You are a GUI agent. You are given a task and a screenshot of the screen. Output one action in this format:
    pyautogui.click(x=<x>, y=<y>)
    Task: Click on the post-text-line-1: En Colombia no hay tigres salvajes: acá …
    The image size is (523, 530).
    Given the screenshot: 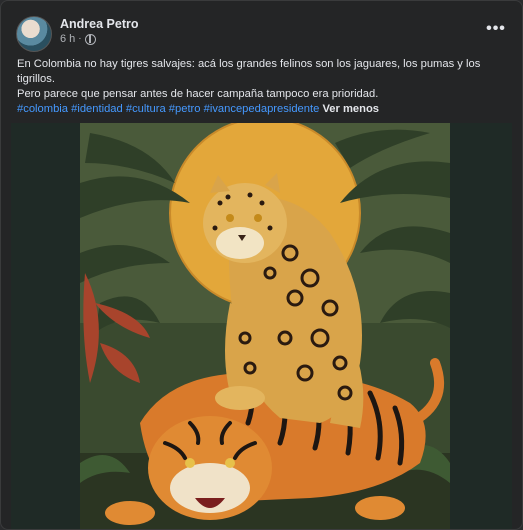 What is the action you would take?
    pyautogui.click(x=249, y=71)
    